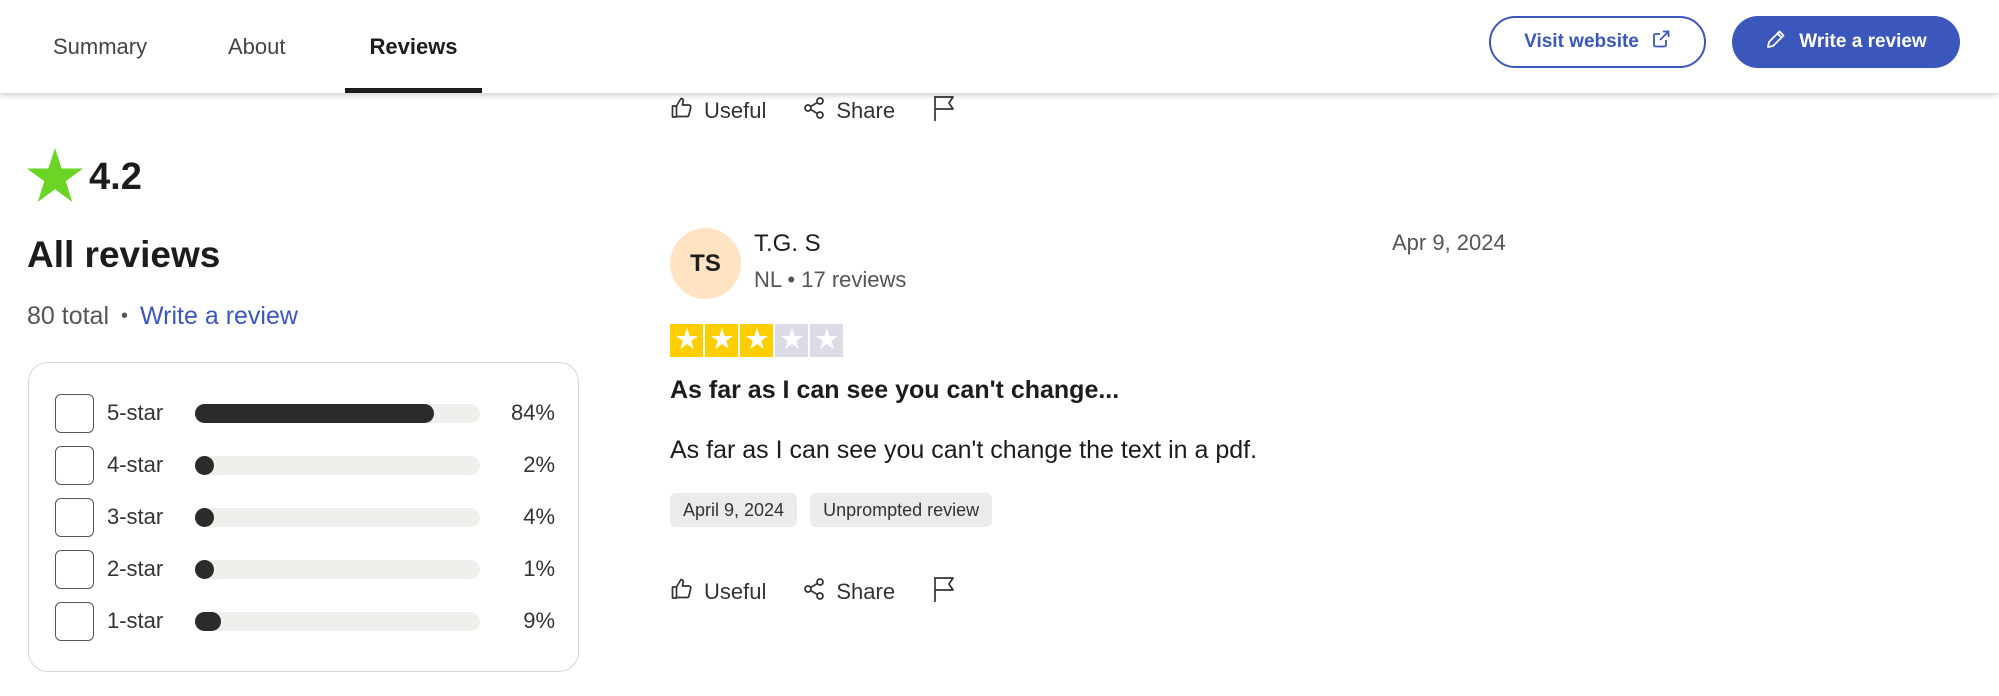 This screenshot has height=696, width=1999. What do you see at coordinates (124, 254) in the screenshot?
I see `all-reviews-heading: All reviews` at bounding box center [124, 254].